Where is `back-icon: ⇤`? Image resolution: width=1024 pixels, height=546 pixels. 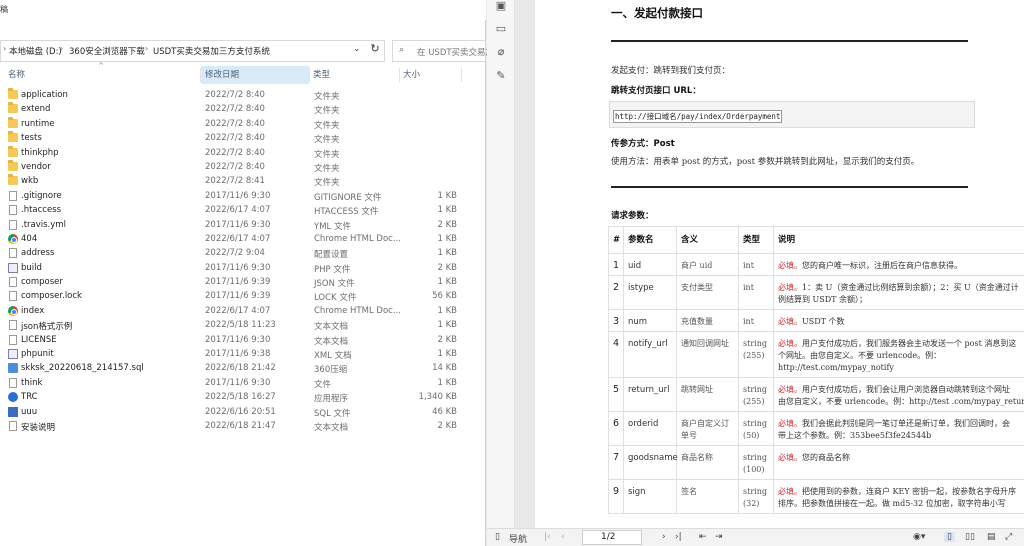 back-icon: ⇤ is located at coordinates (703, 537).